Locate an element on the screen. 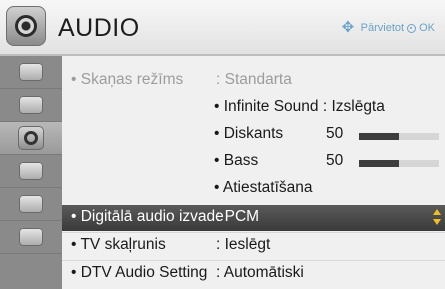 This screenshot has height=289, width=445. digital-audio-out-value: : PCM is located at coordinates (238, 216).